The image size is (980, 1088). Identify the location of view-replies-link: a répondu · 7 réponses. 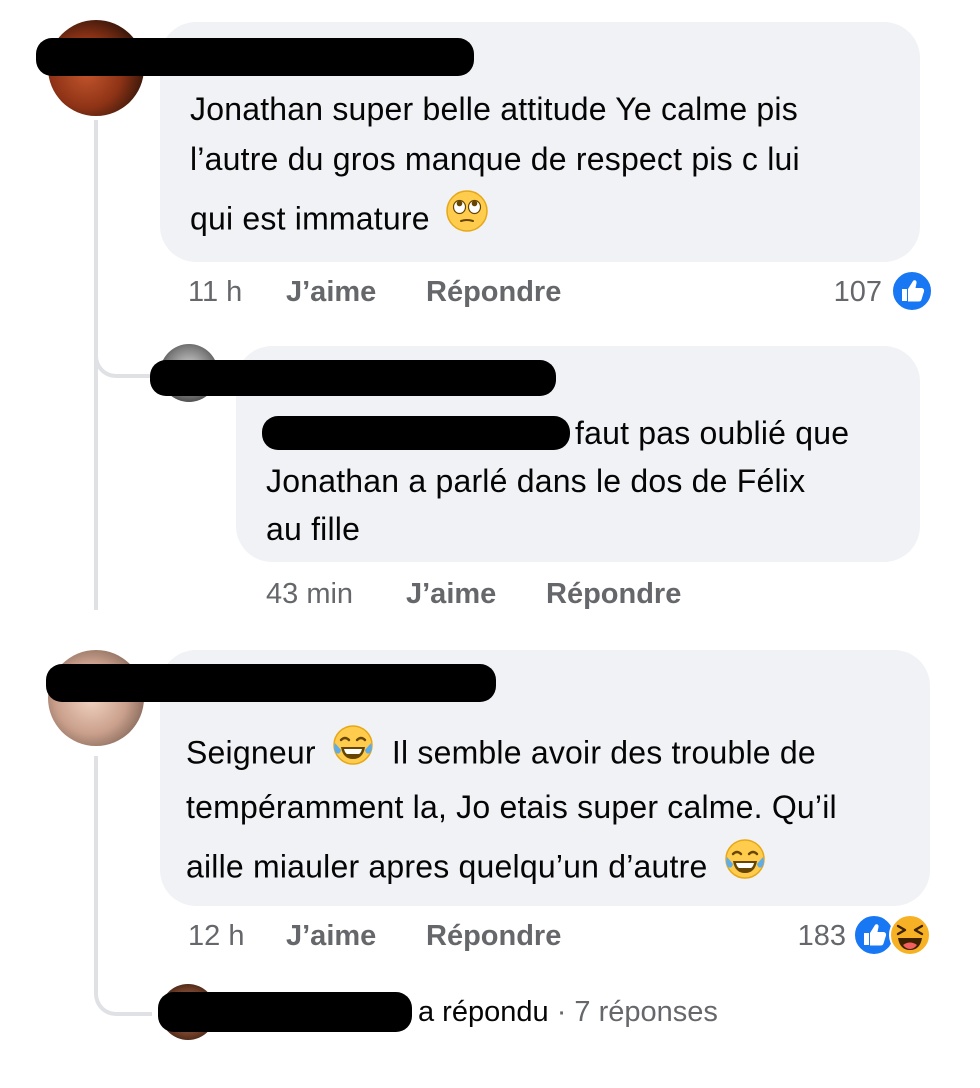
(568, 1012).